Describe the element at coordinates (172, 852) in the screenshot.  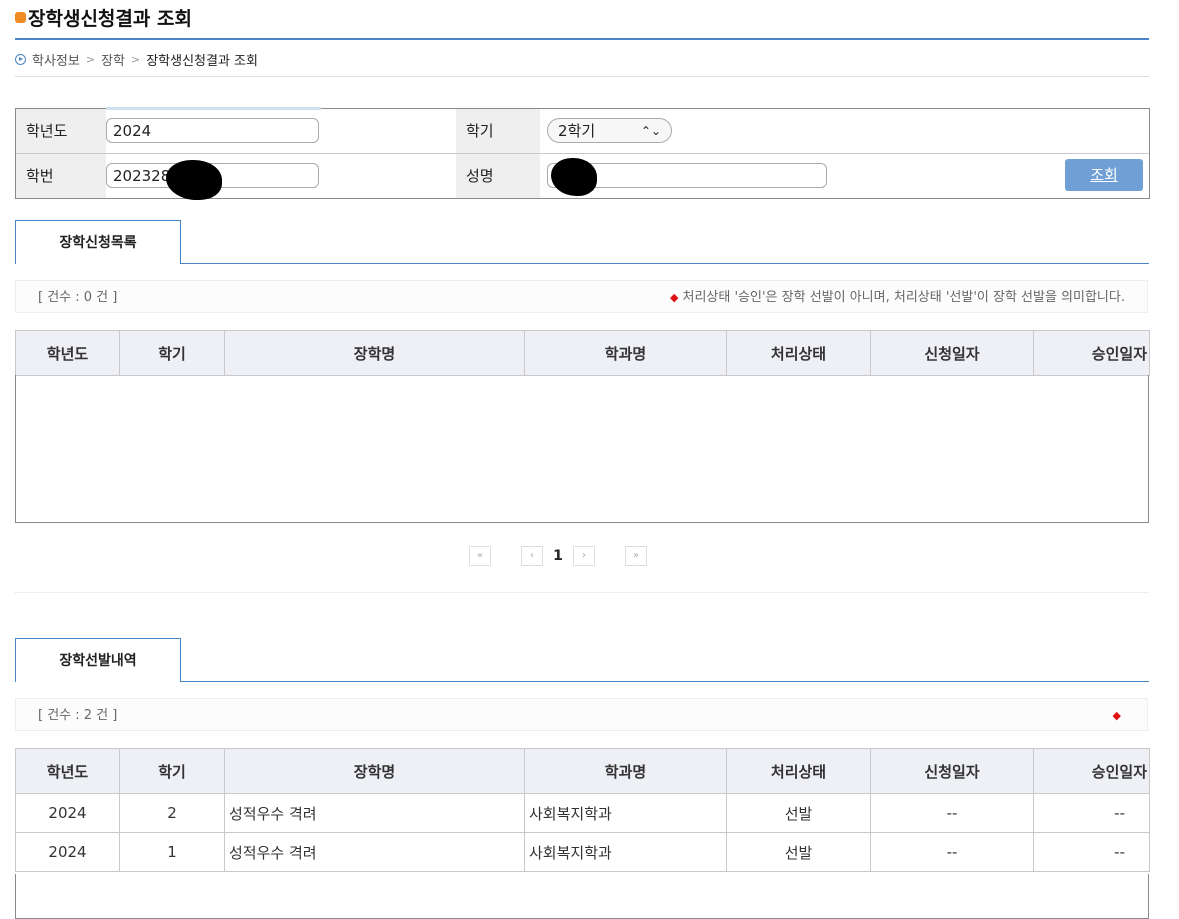
I see `cell-term: 1` at that location.